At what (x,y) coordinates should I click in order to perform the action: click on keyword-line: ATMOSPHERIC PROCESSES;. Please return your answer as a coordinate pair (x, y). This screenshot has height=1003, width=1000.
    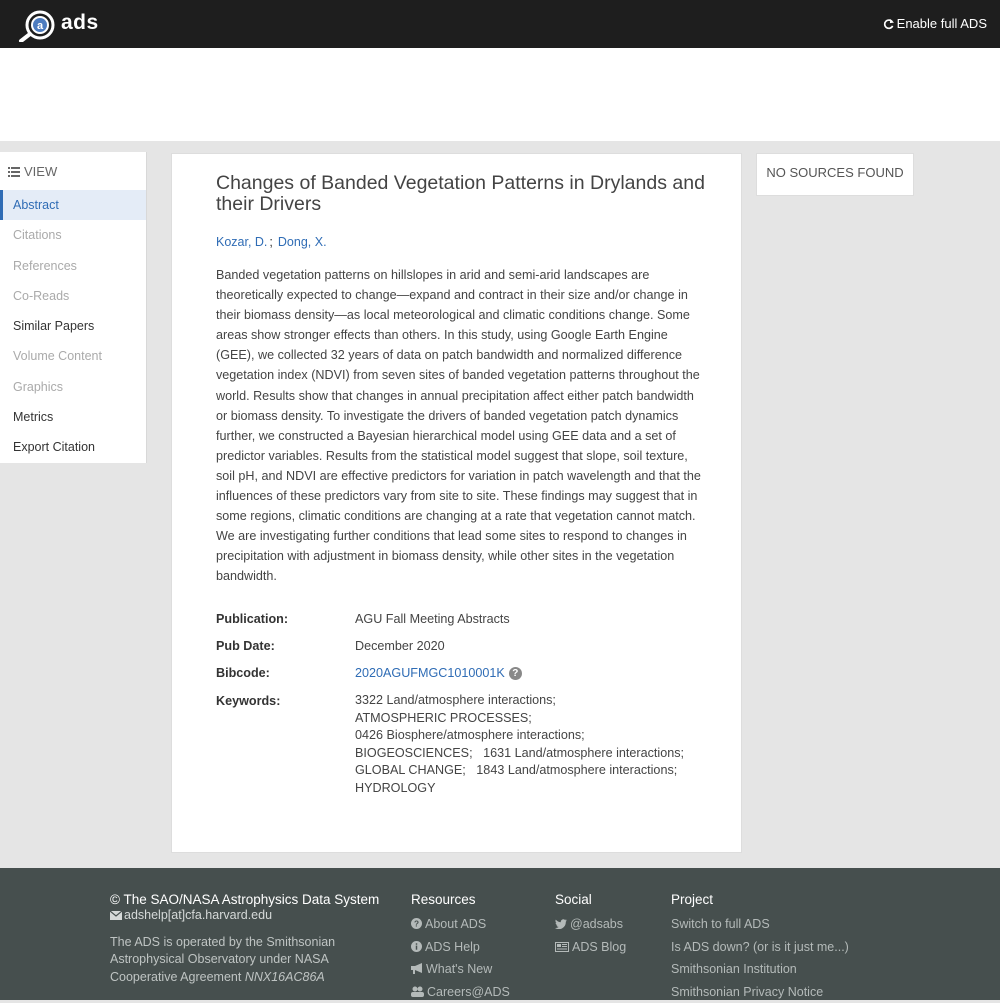
    Looking at the image, I should click on (519, 719).